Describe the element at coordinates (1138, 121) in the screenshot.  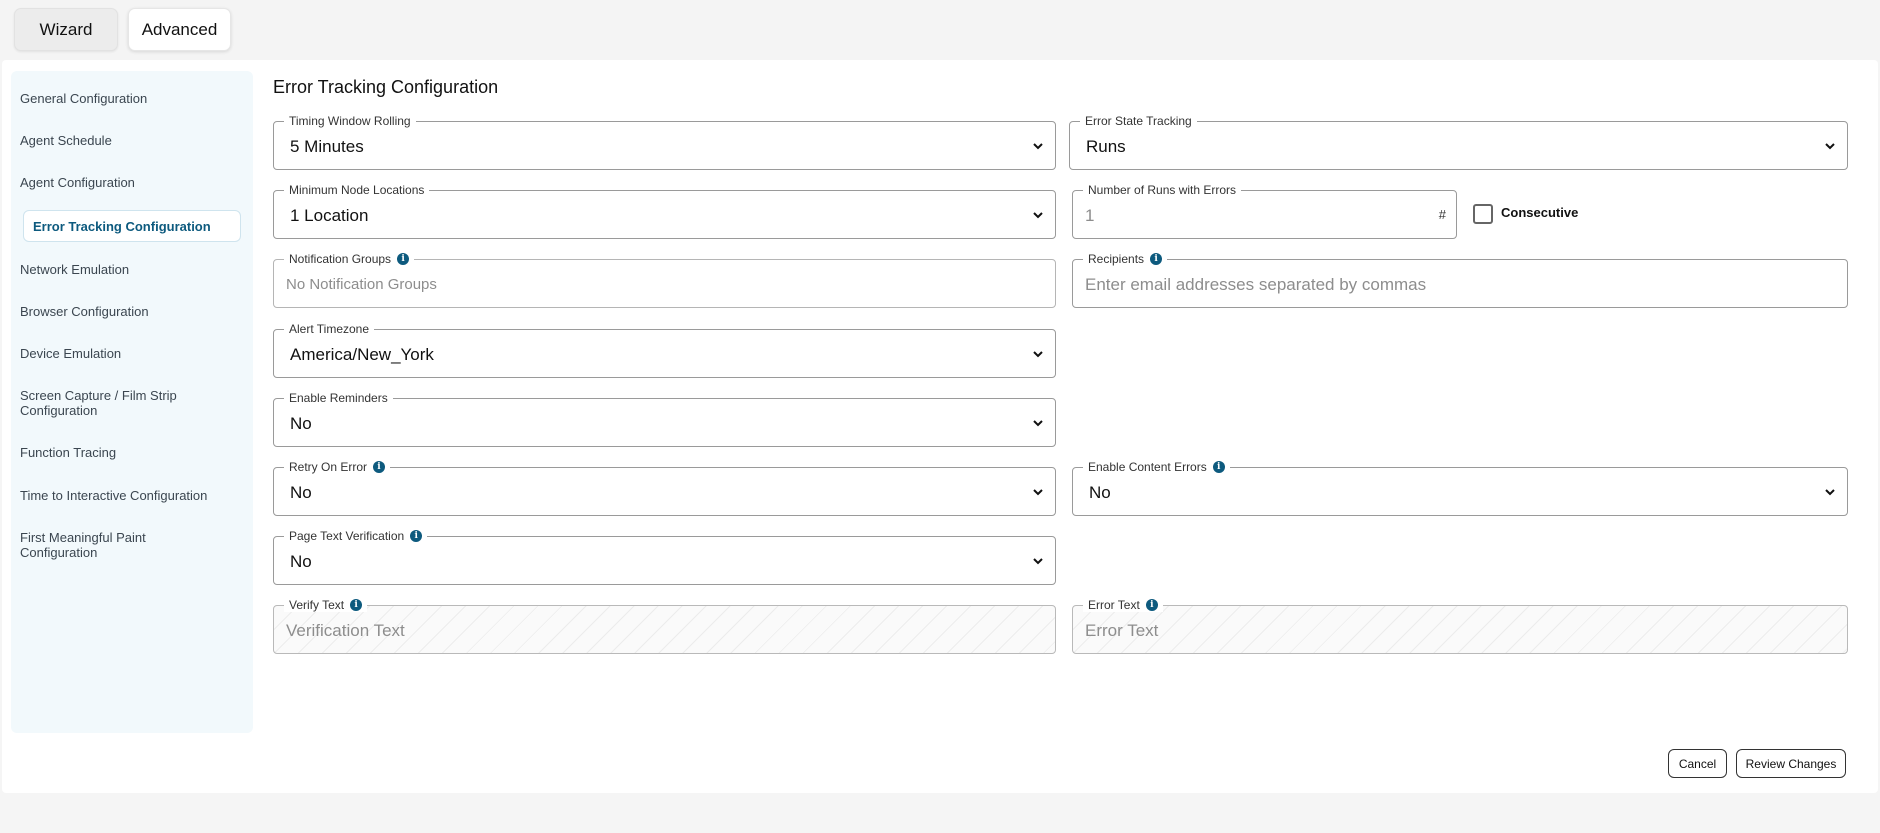
I see `field-label: Error State Tracking` at that location.